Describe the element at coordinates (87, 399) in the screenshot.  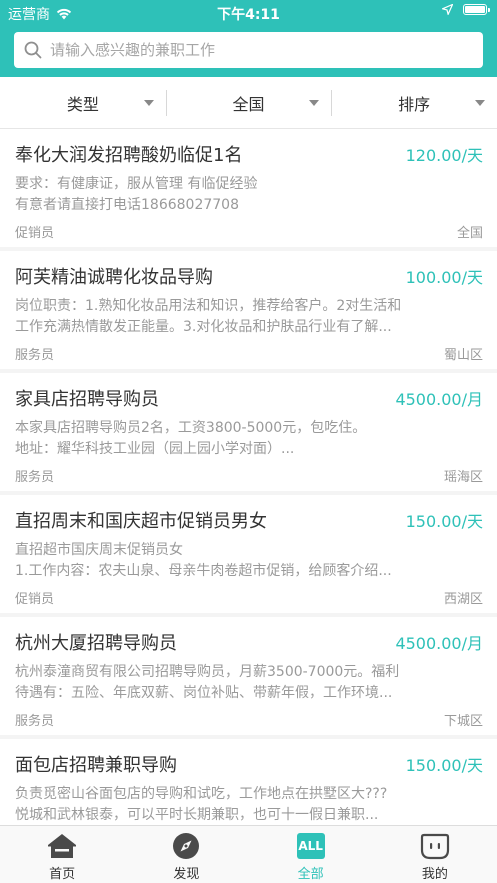
I see `job-title: 家具店招聘导购员` at that location.